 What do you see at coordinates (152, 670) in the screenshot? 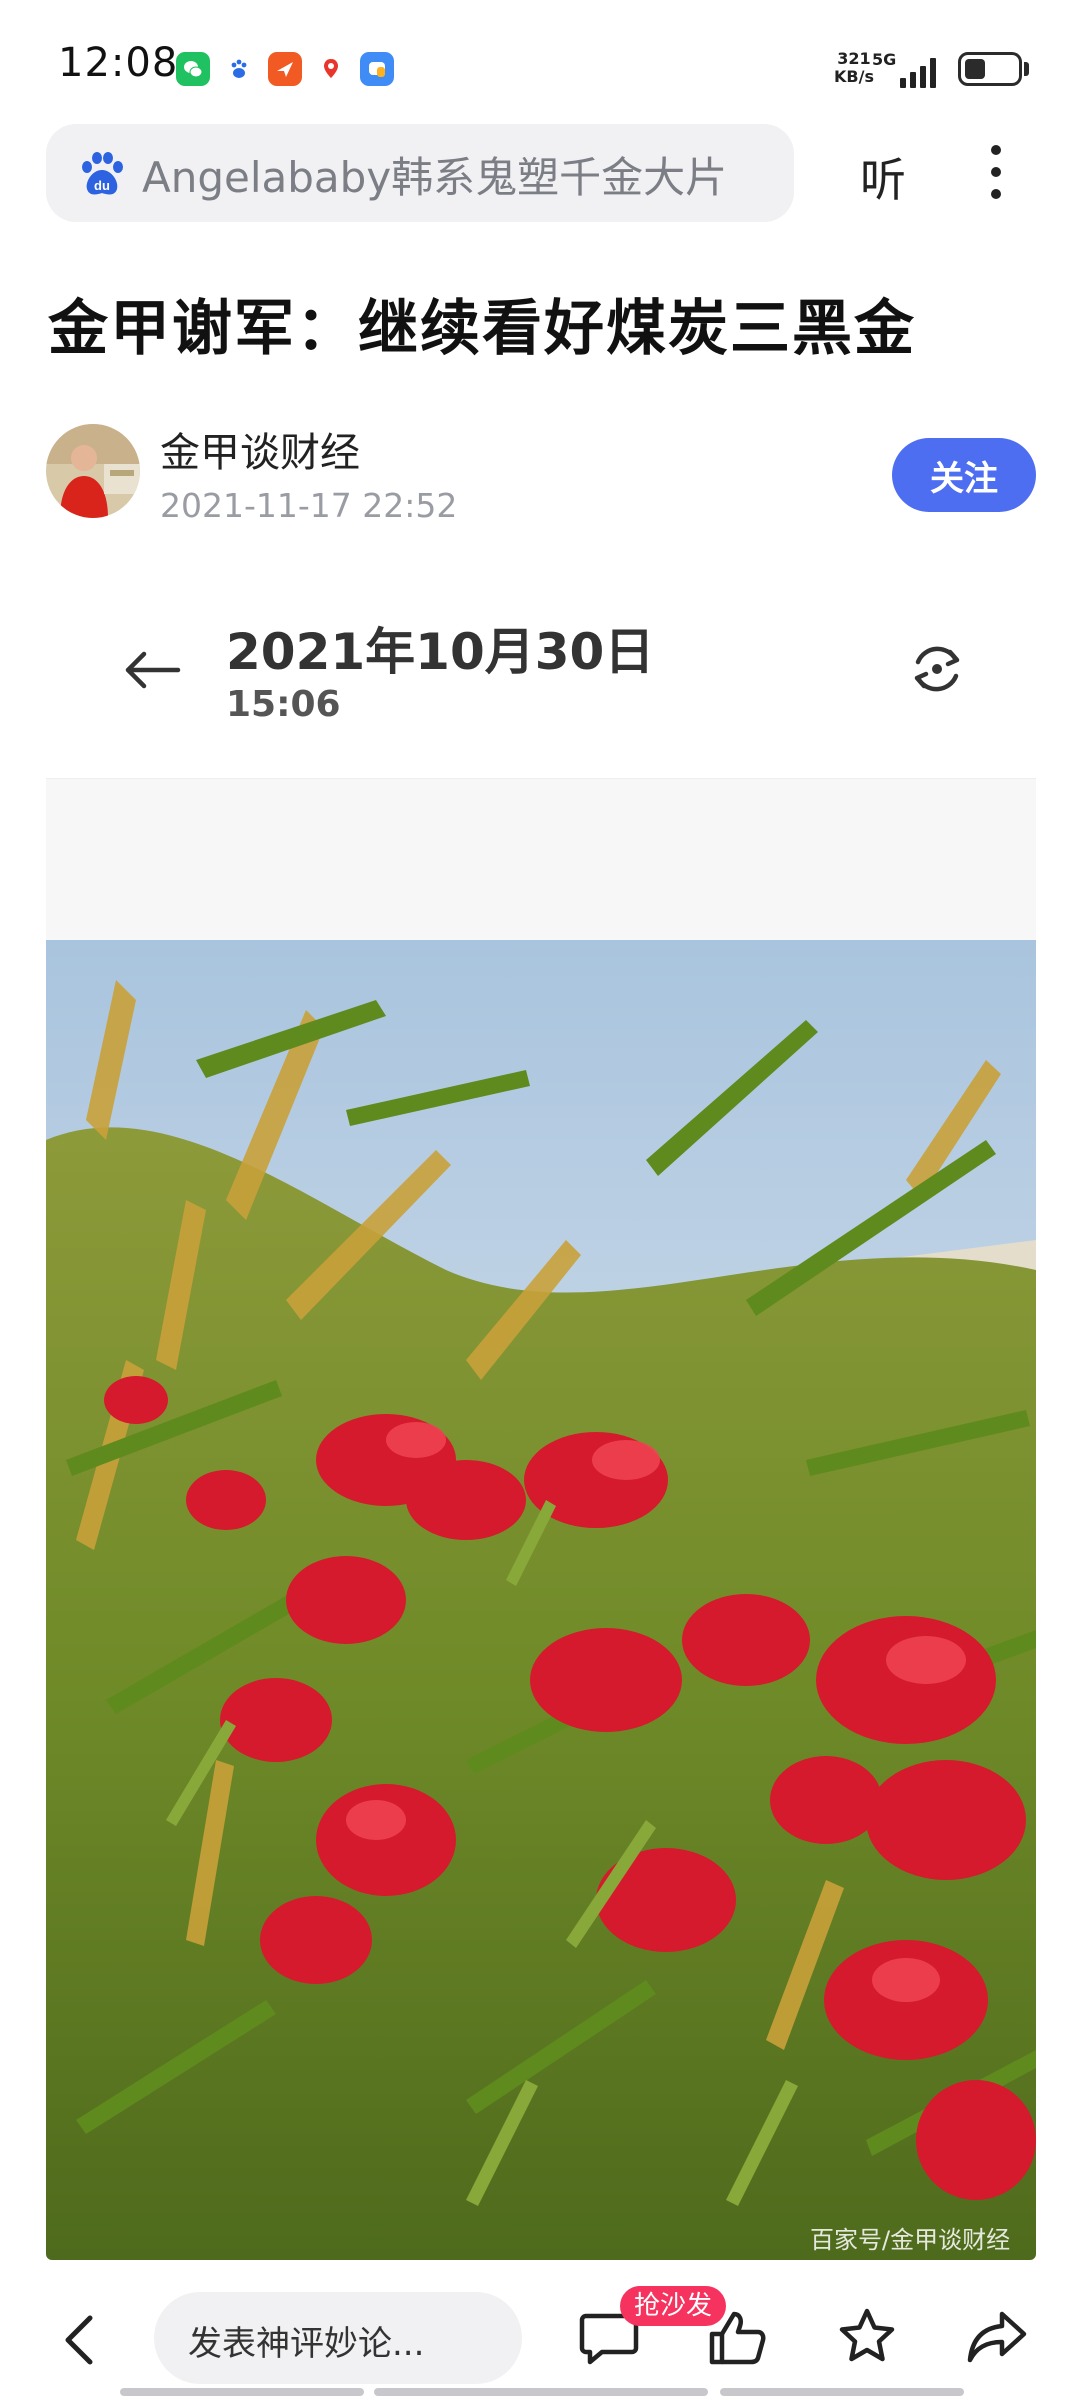
I see `back-arrow-icon` at bounding box center [152, 670].